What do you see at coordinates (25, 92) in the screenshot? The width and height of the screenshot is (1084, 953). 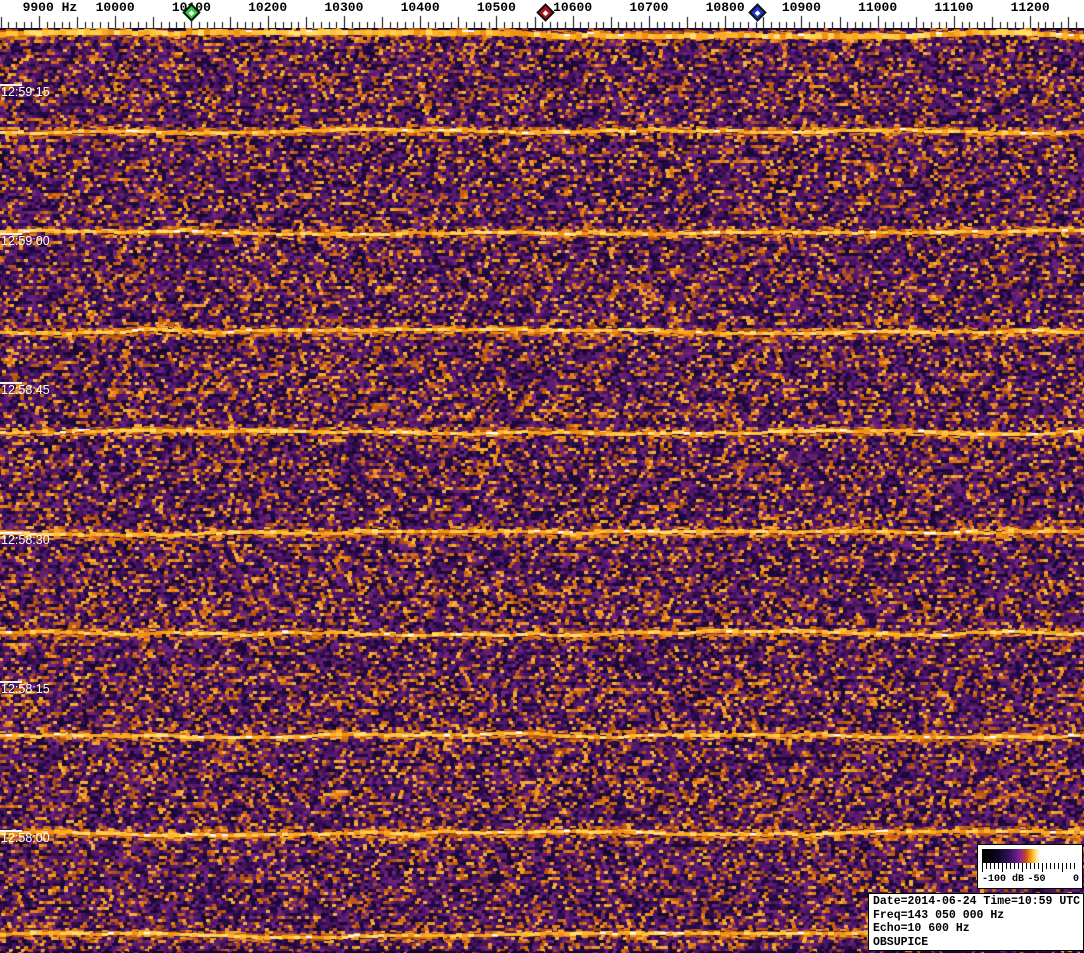 I see `time-label-text: 12:59:15` at bounding box center [25, 92].